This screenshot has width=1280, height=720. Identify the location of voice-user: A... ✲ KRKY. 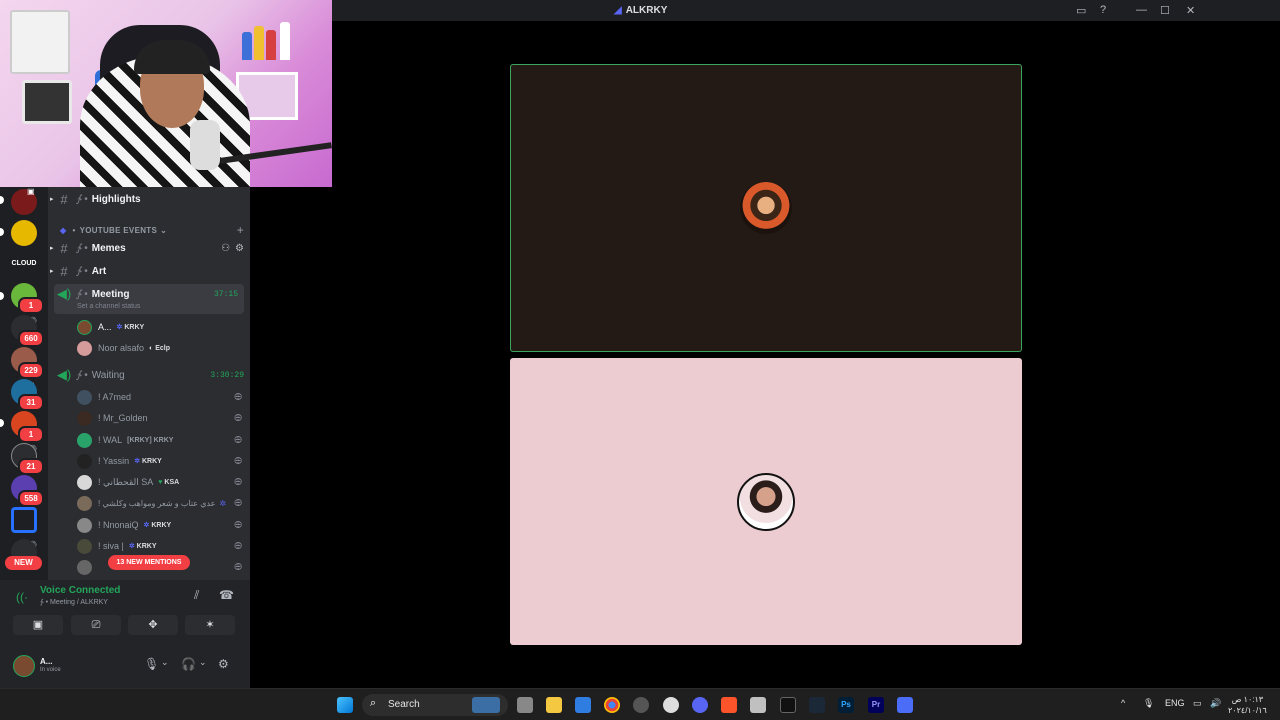
(159, 327).